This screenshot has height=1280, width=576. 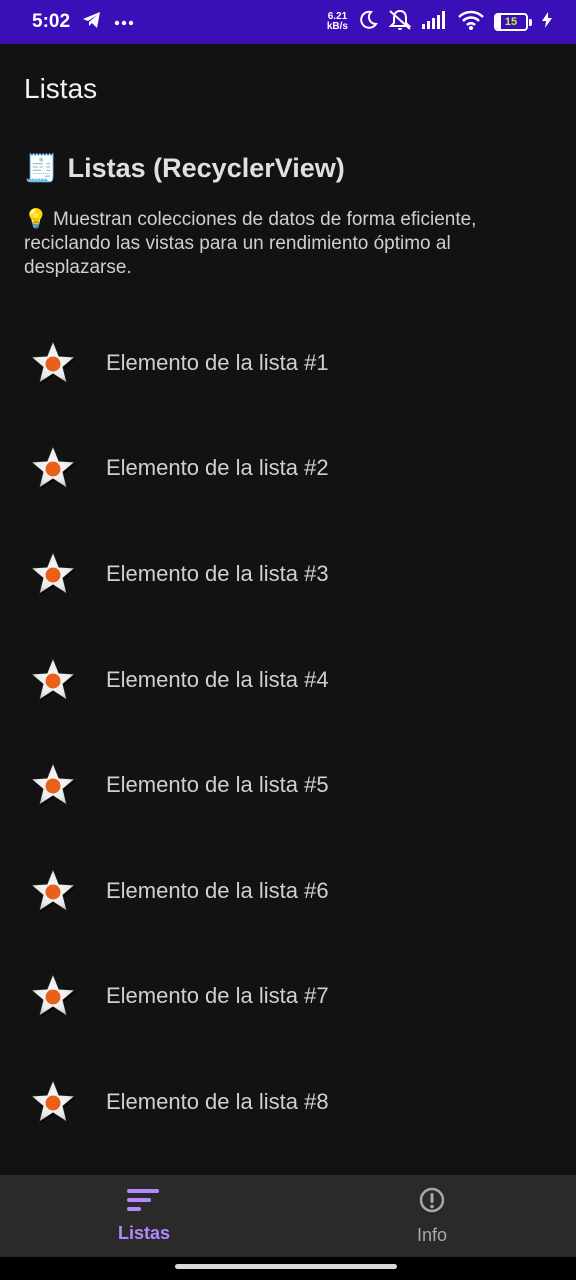 What do you see at coordinates (547, 22) in the screenshot?
I see `charging-icon` at bounding box center [547, 22].